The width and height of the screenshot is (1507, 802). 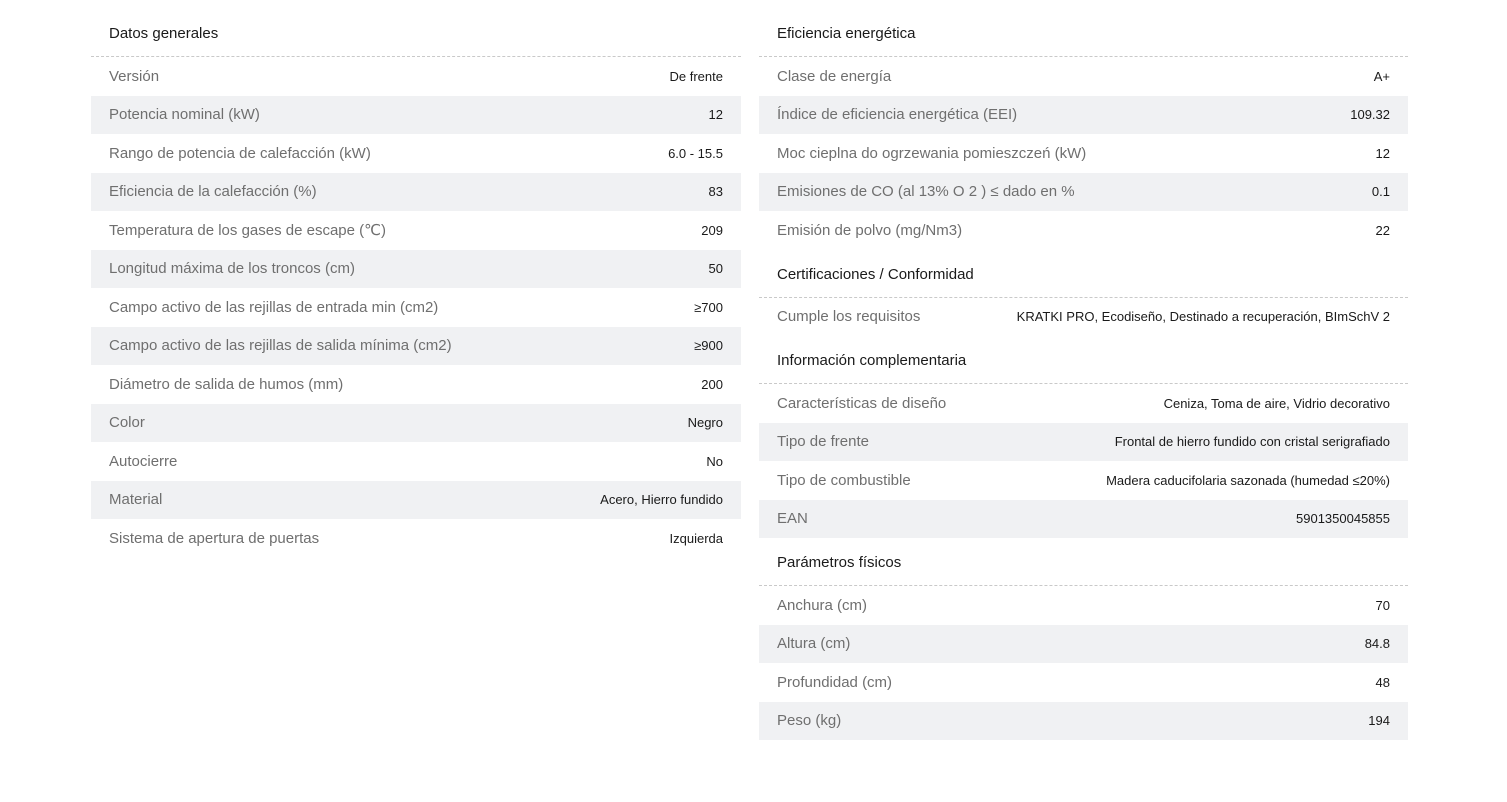 What do you see at coordinates (1083, 230) in the screenshot?
I see `spec-row: Emisión de polvo (mg/Nm3) 22` at bounding box center [1083, 230].